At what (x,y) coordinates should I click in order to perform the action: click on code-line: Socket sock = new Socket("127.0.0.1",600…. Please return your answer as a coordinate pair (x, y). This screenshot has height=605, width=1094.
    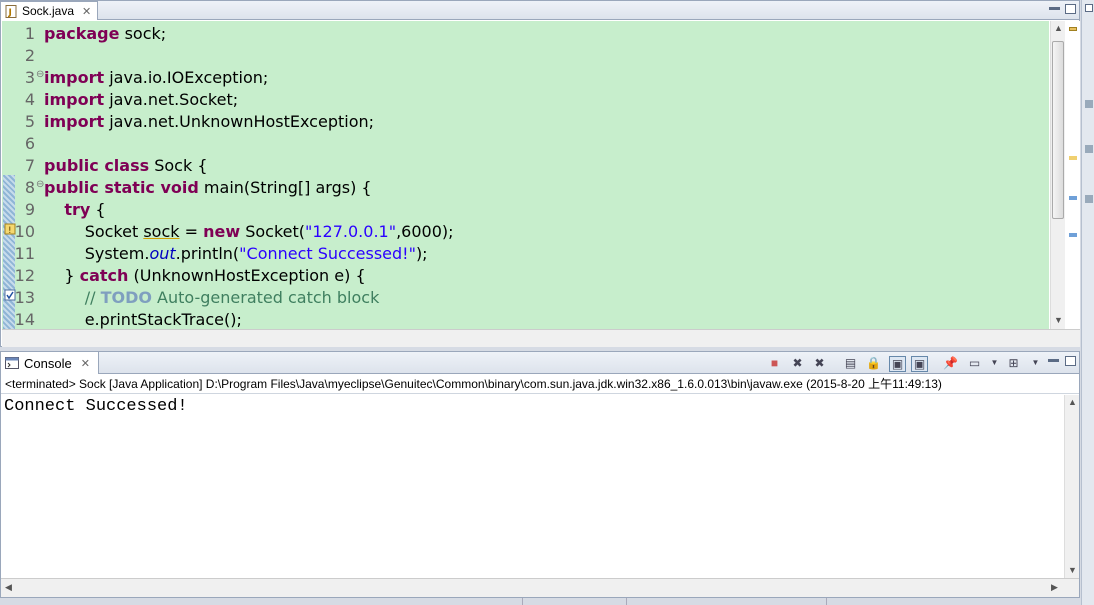
    Looking at the image, I should click on (249, 232).